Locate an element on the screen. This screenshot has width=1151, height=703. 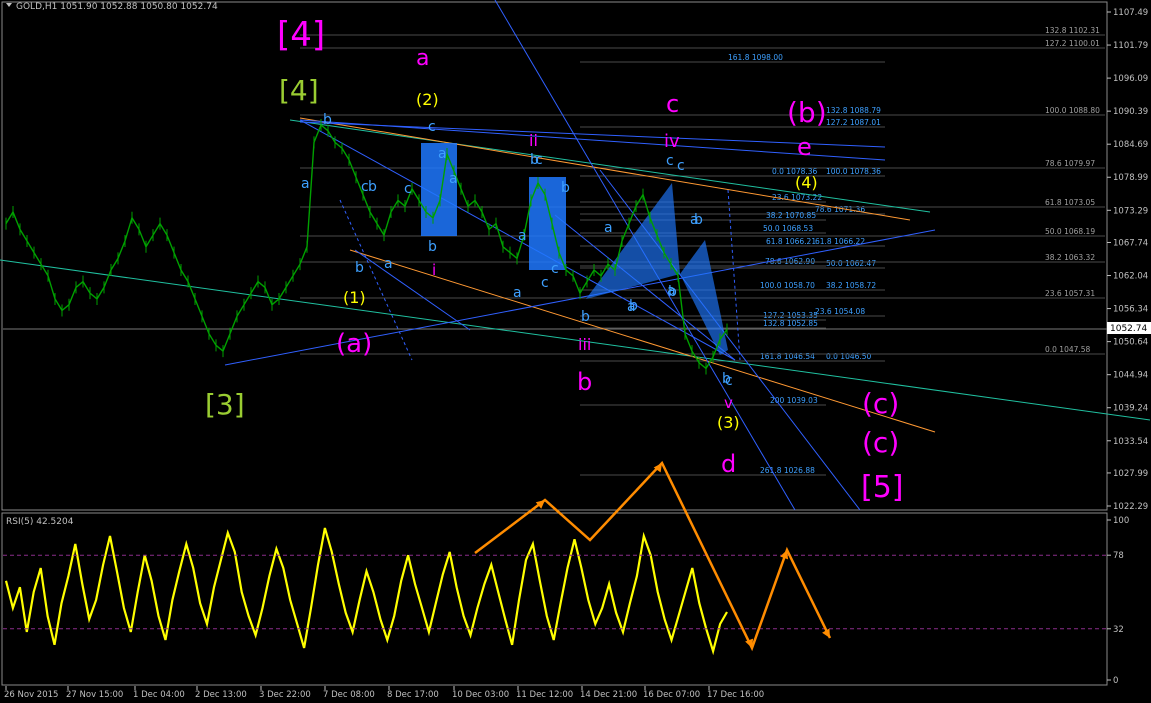
fibonacci-label: 50.0 1068.53 is located at coordinates (788, 228).